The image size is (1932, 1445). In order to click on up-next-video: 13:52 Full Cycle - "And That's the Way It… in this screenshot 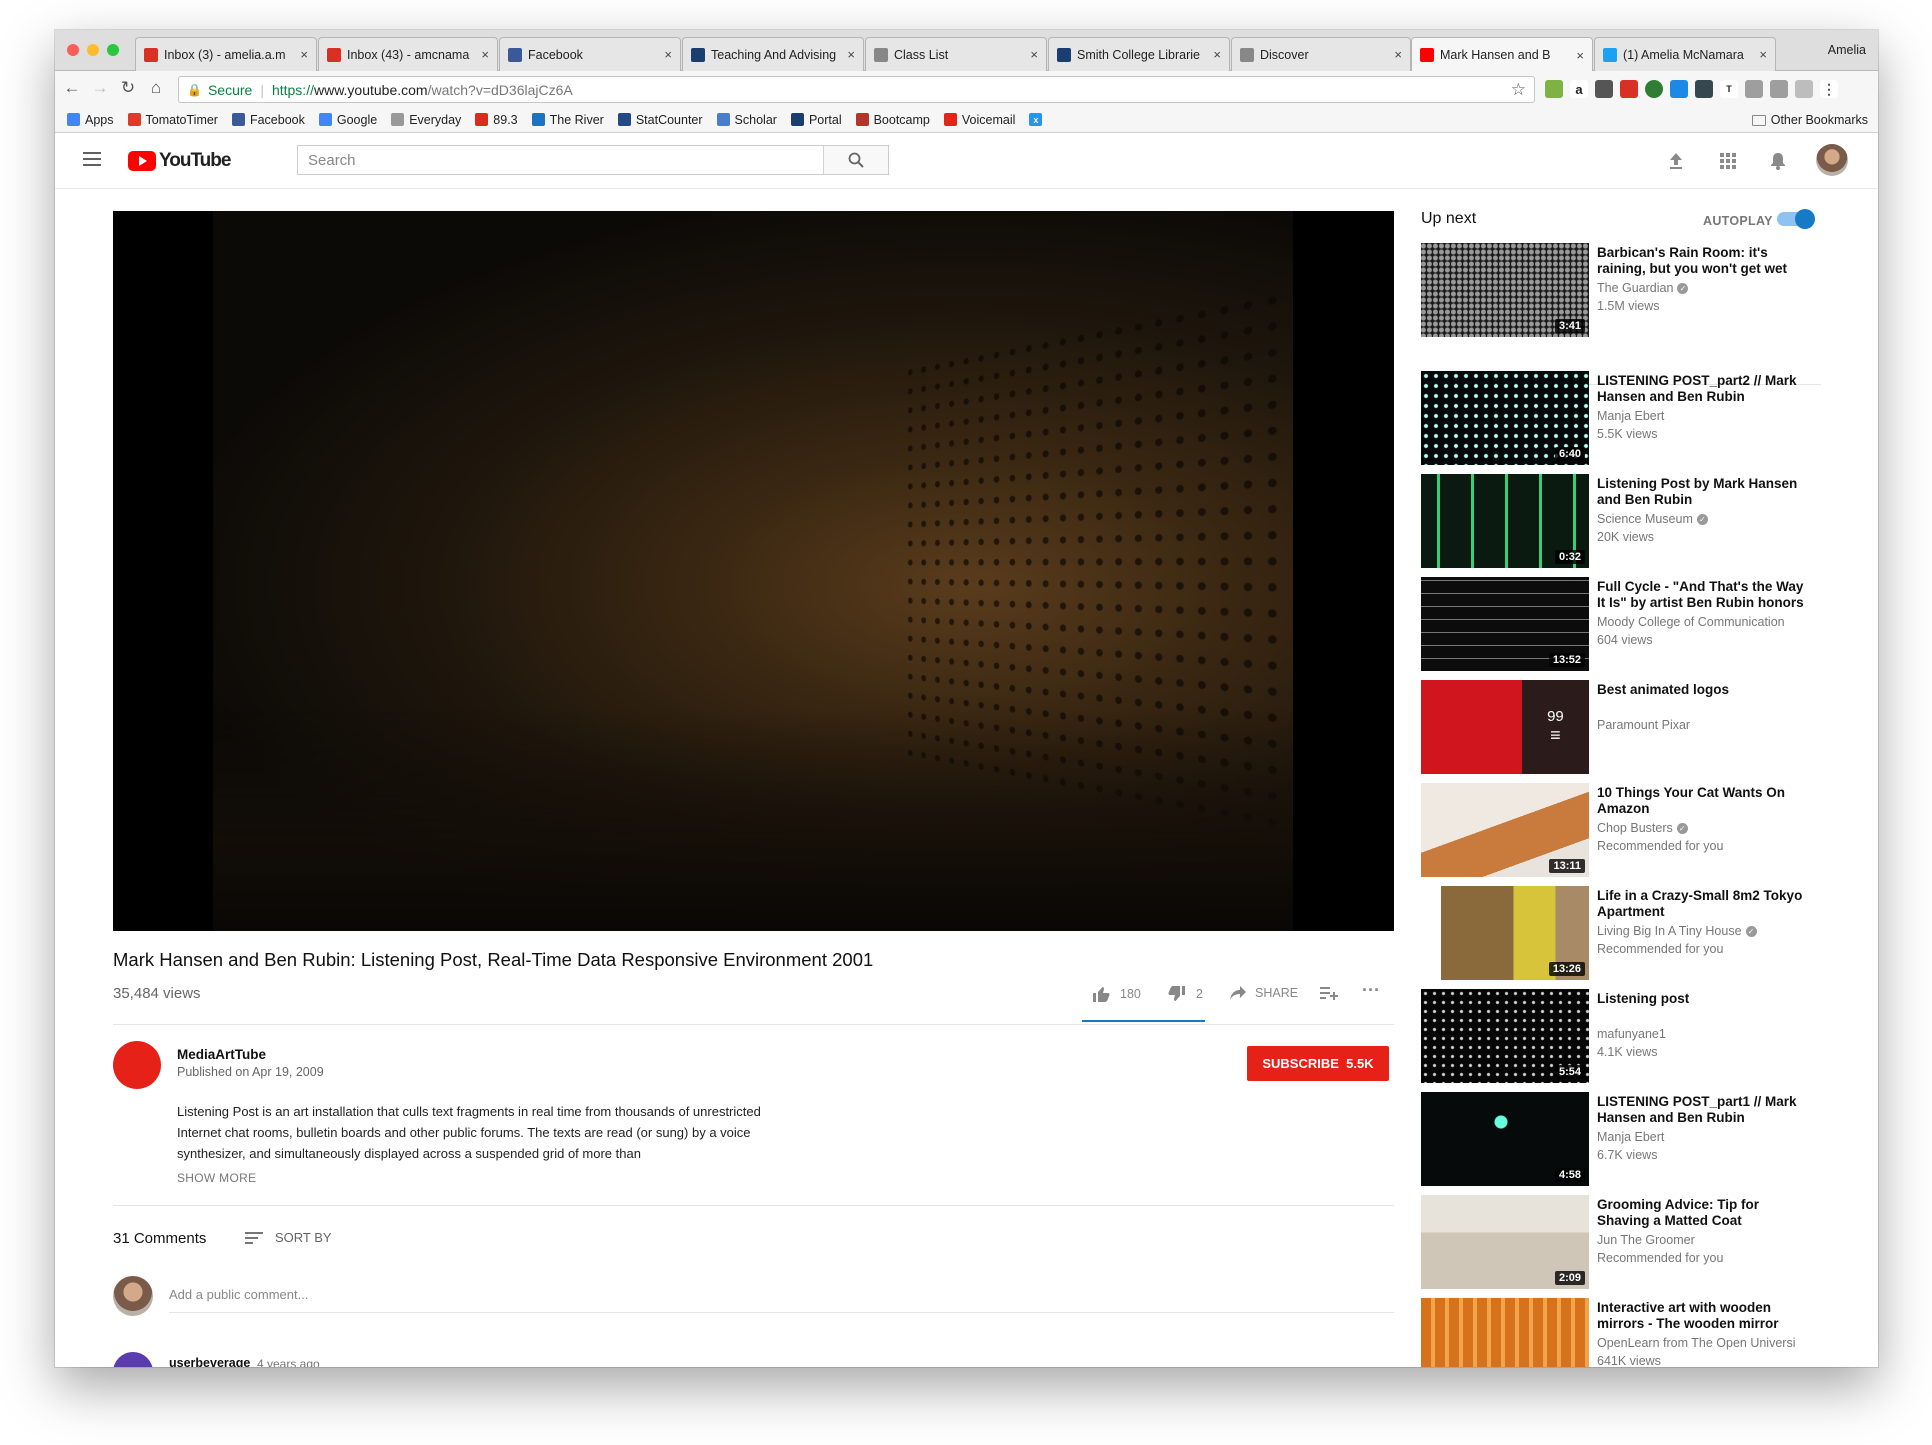, I will do `click(1631, 625)`.